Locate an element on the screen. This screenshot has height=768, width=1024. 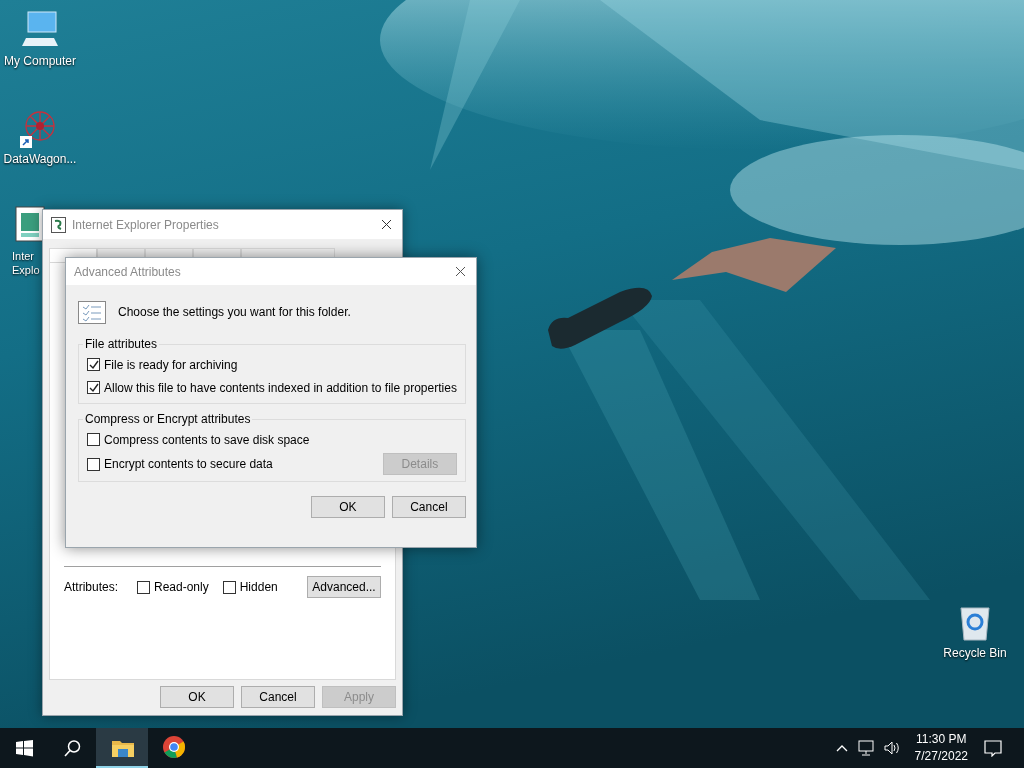
notification-icon is located at coordinates (993, 748).